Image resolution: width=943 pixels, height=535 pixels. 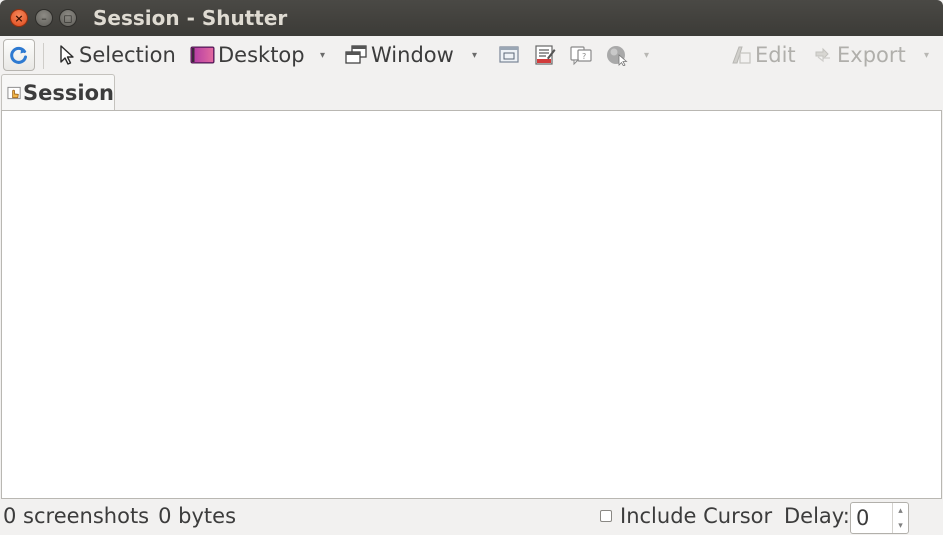 What do you see at coordinates (606, 516) in the screenshot?
I see `include-cursor-checkbox` at bounding box center [606, 516].